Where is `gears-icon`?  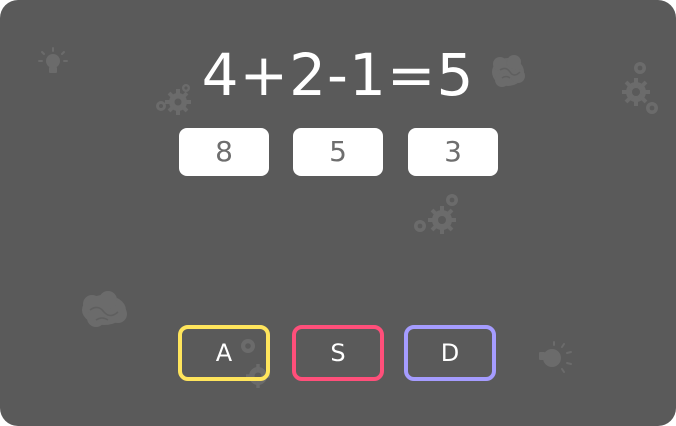 gears-icon is located at coordinates (436, 214).